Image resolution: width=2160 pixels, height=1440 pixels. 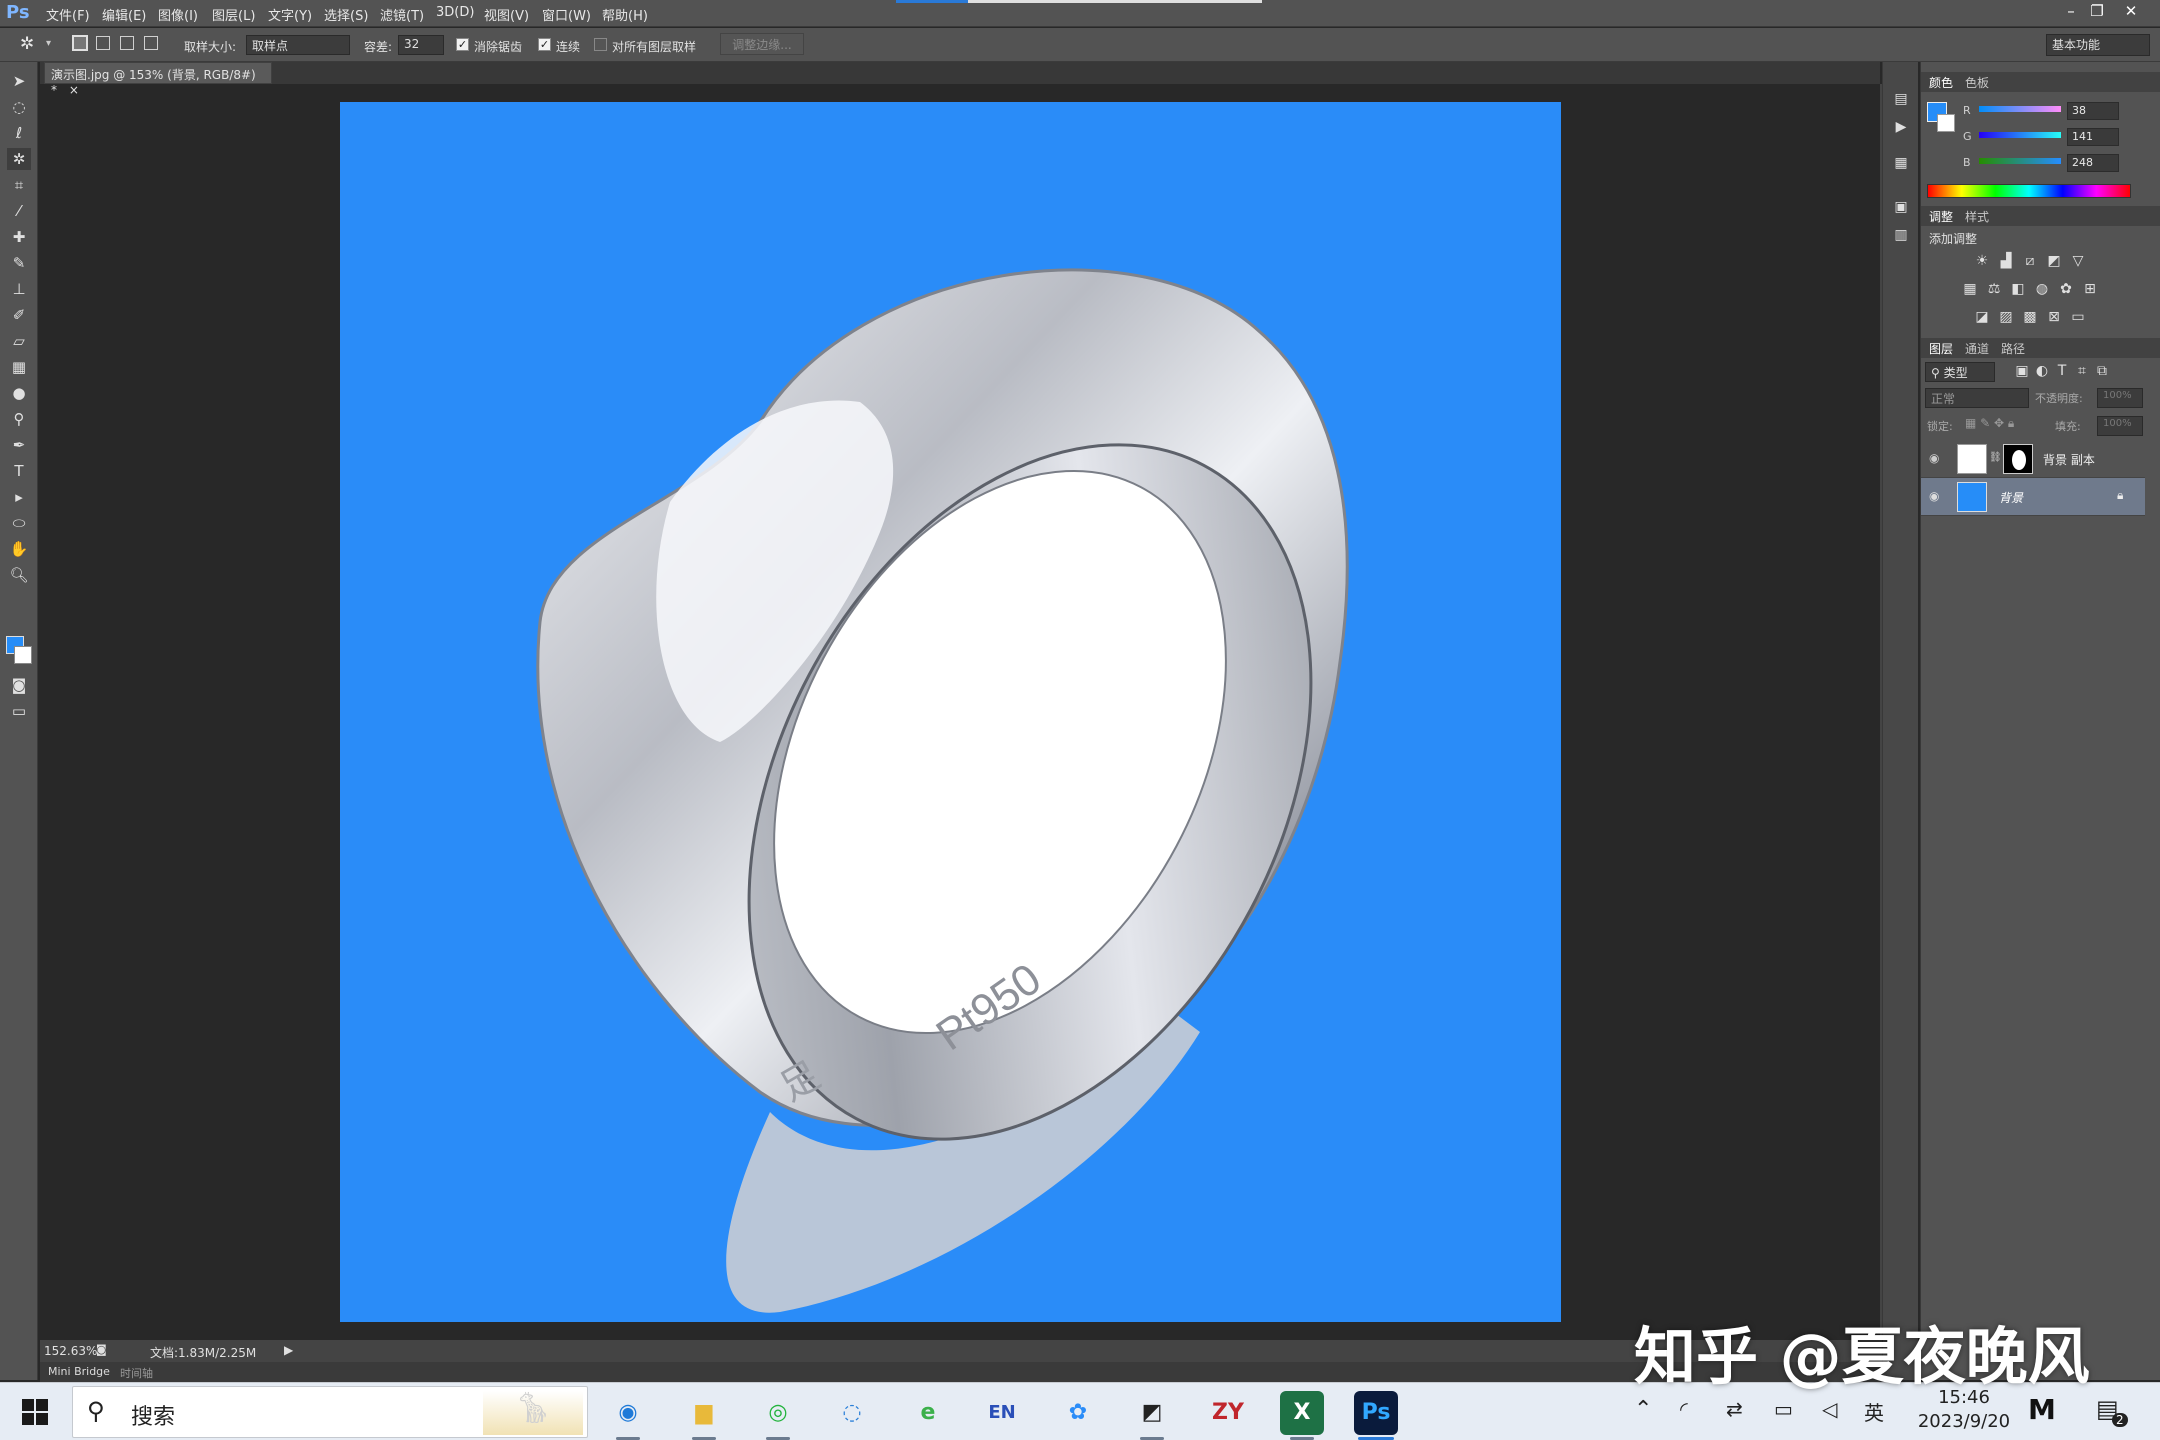 What do you see at coordinates (1964, 1421) in the screenshot?
I see `clock-date: 2023/9/20` at bounding box center [1964, 1421].